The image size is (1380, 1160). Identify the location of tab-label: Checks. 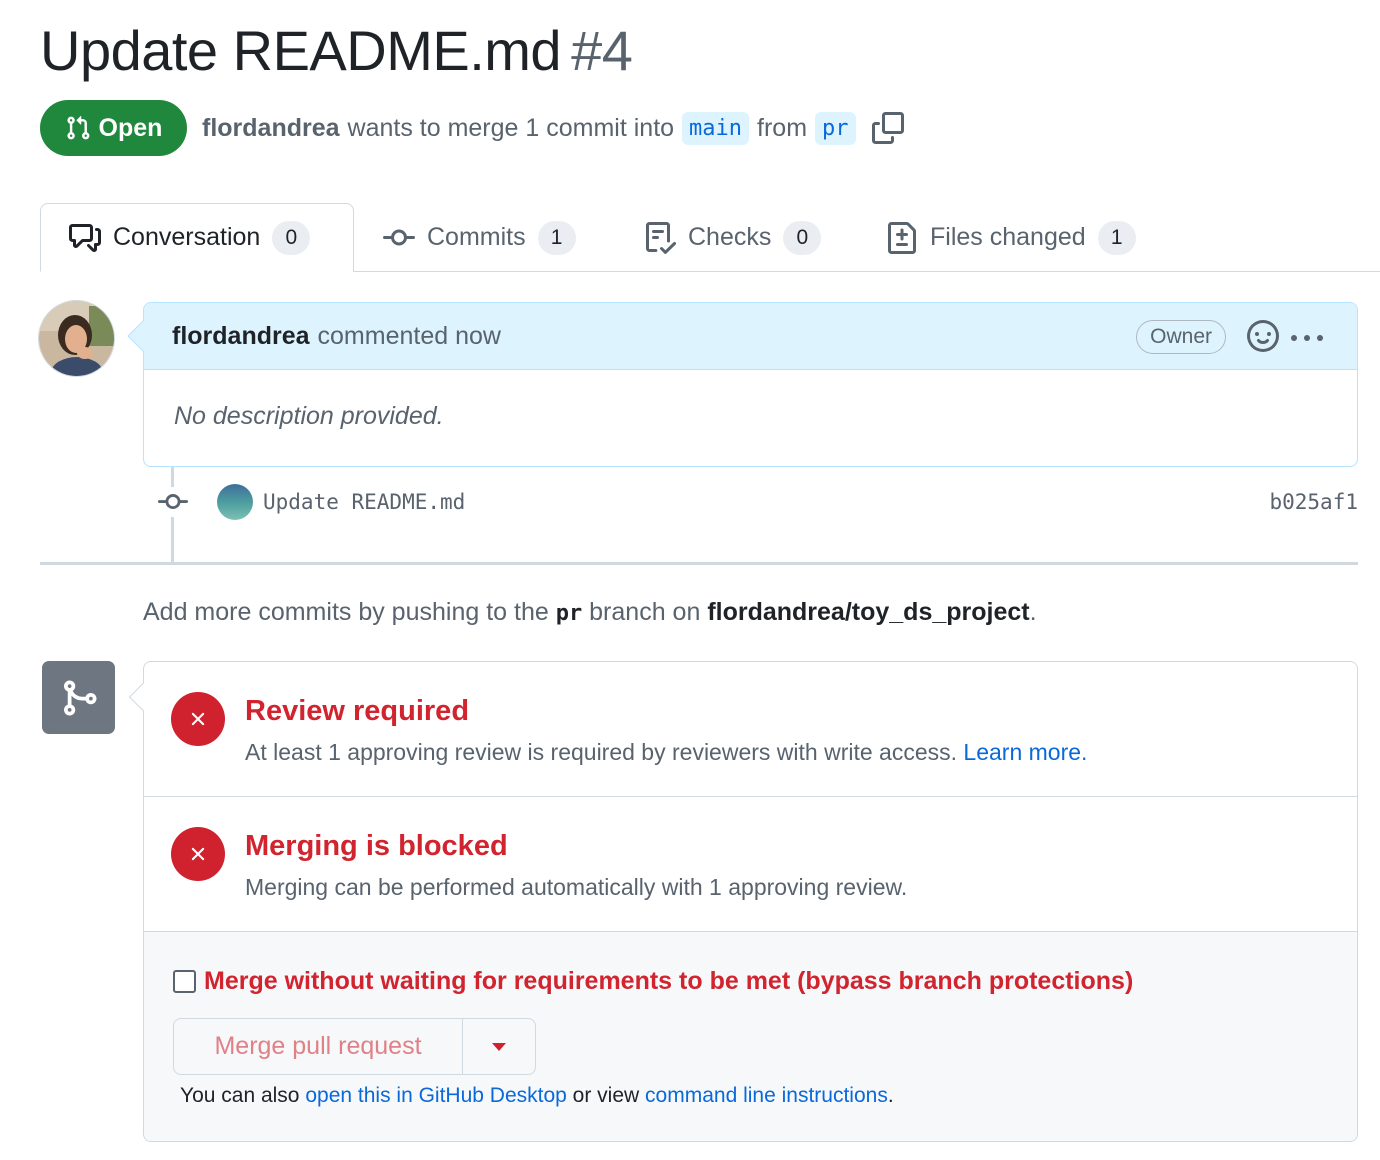
(730, 237).